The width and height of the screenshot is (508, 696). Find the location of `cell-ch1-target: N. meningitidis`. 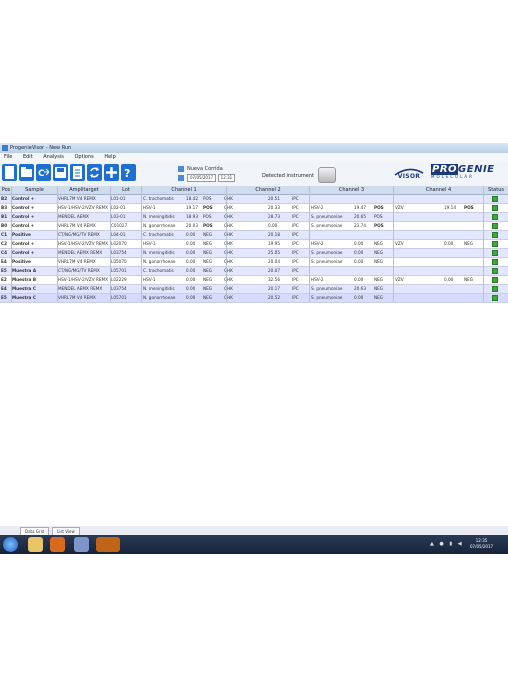

cell-ch1-target: N. meningitidis is located at coordinates (159, 288).